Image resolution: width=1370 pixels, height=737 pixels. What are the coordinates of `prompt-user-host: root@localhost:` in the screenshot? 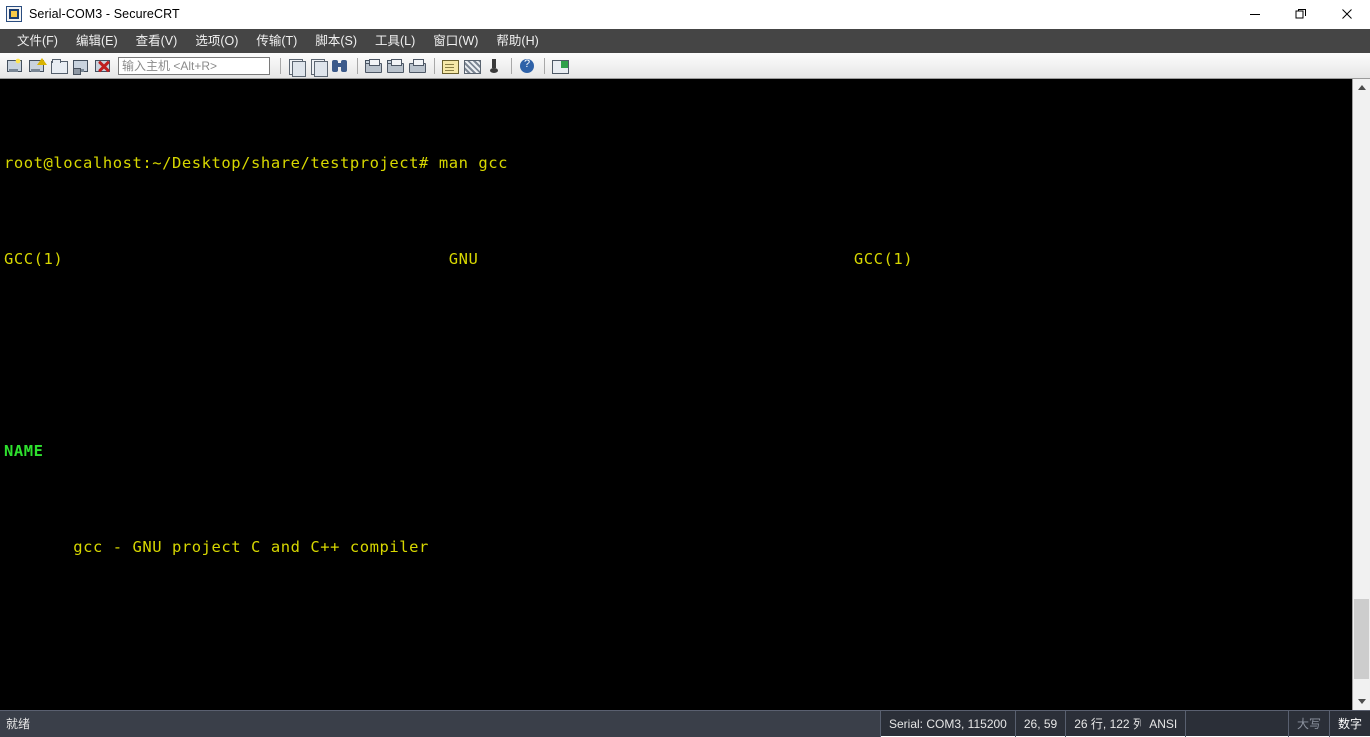 It's located at (78, 163).